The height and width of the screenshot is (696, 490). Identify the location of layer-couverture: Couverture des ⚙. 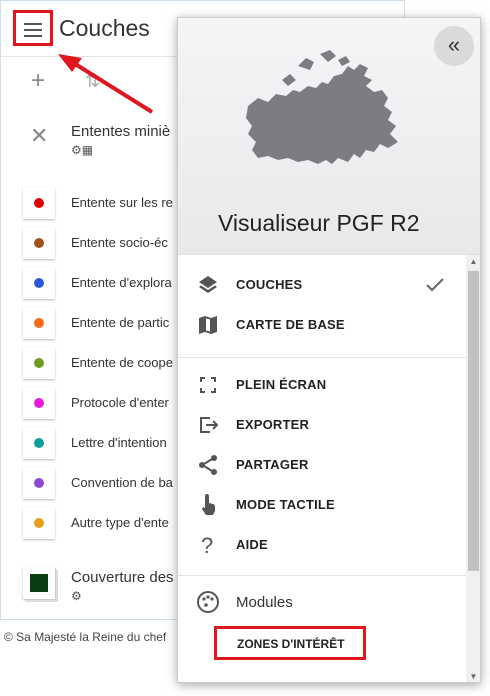
(91, 588).